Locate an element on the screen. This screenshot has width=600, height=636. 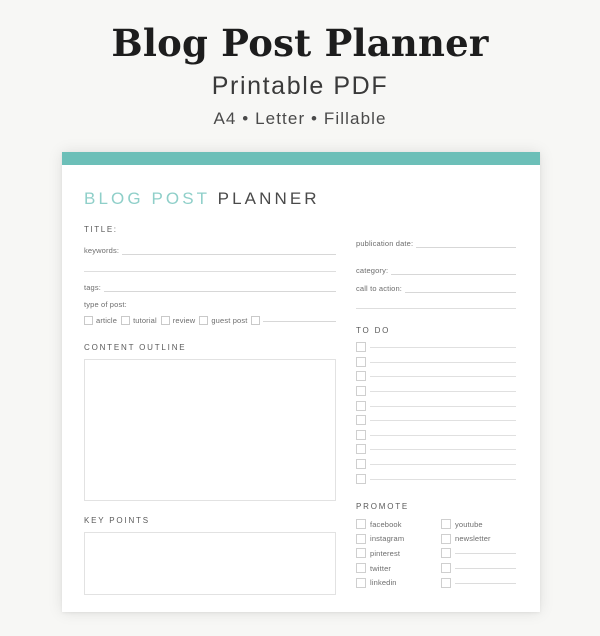
category-label: category: is located at coordinates (372, 270).